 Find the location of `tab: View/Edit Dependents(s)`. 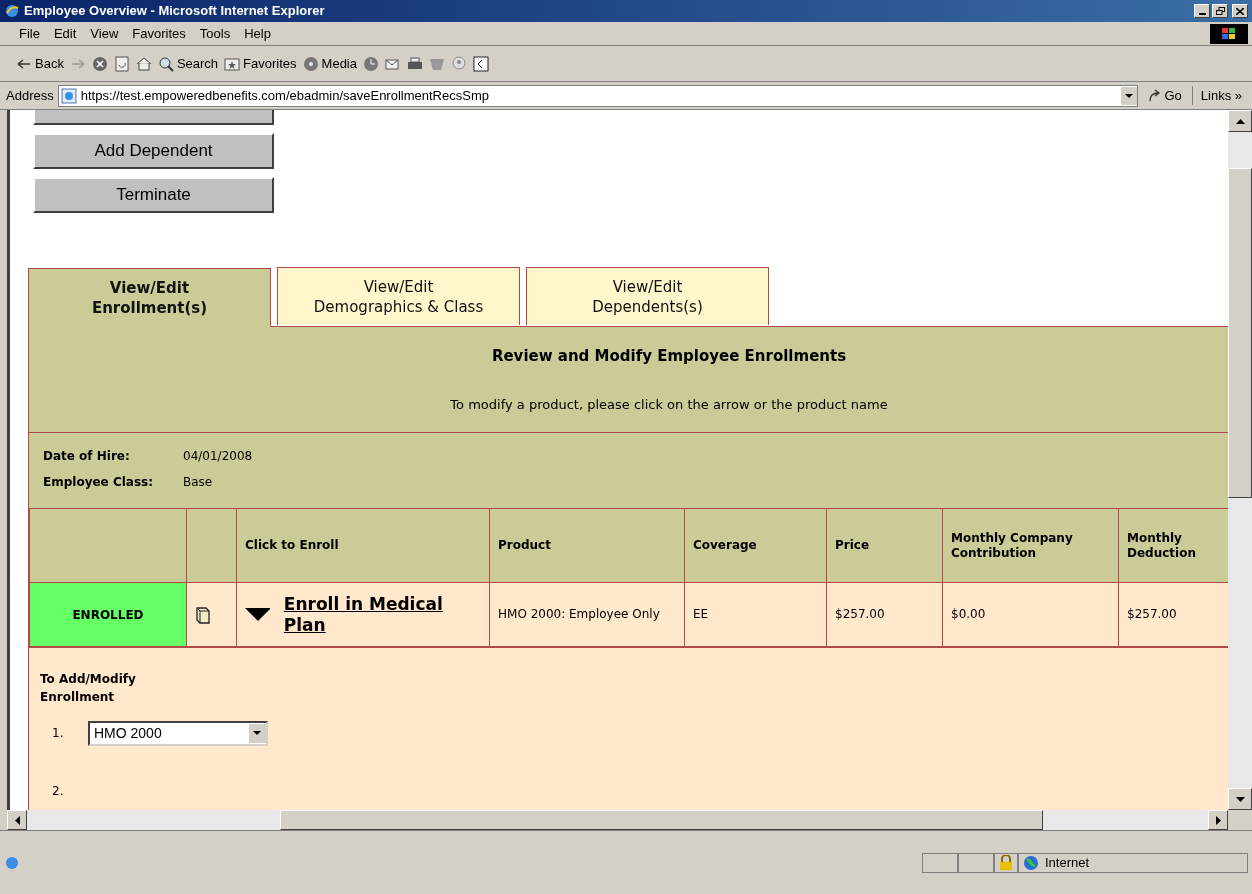

tab: View/Edit Dependents(s) is located at coordinates (647, 296).